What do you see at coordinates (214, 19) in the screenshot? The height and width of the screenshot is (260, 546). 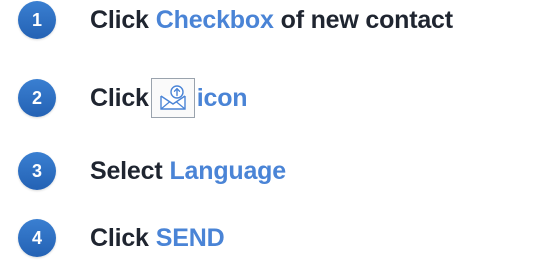 I see `step-target: Checkbox` at bounding box center [214, 19].